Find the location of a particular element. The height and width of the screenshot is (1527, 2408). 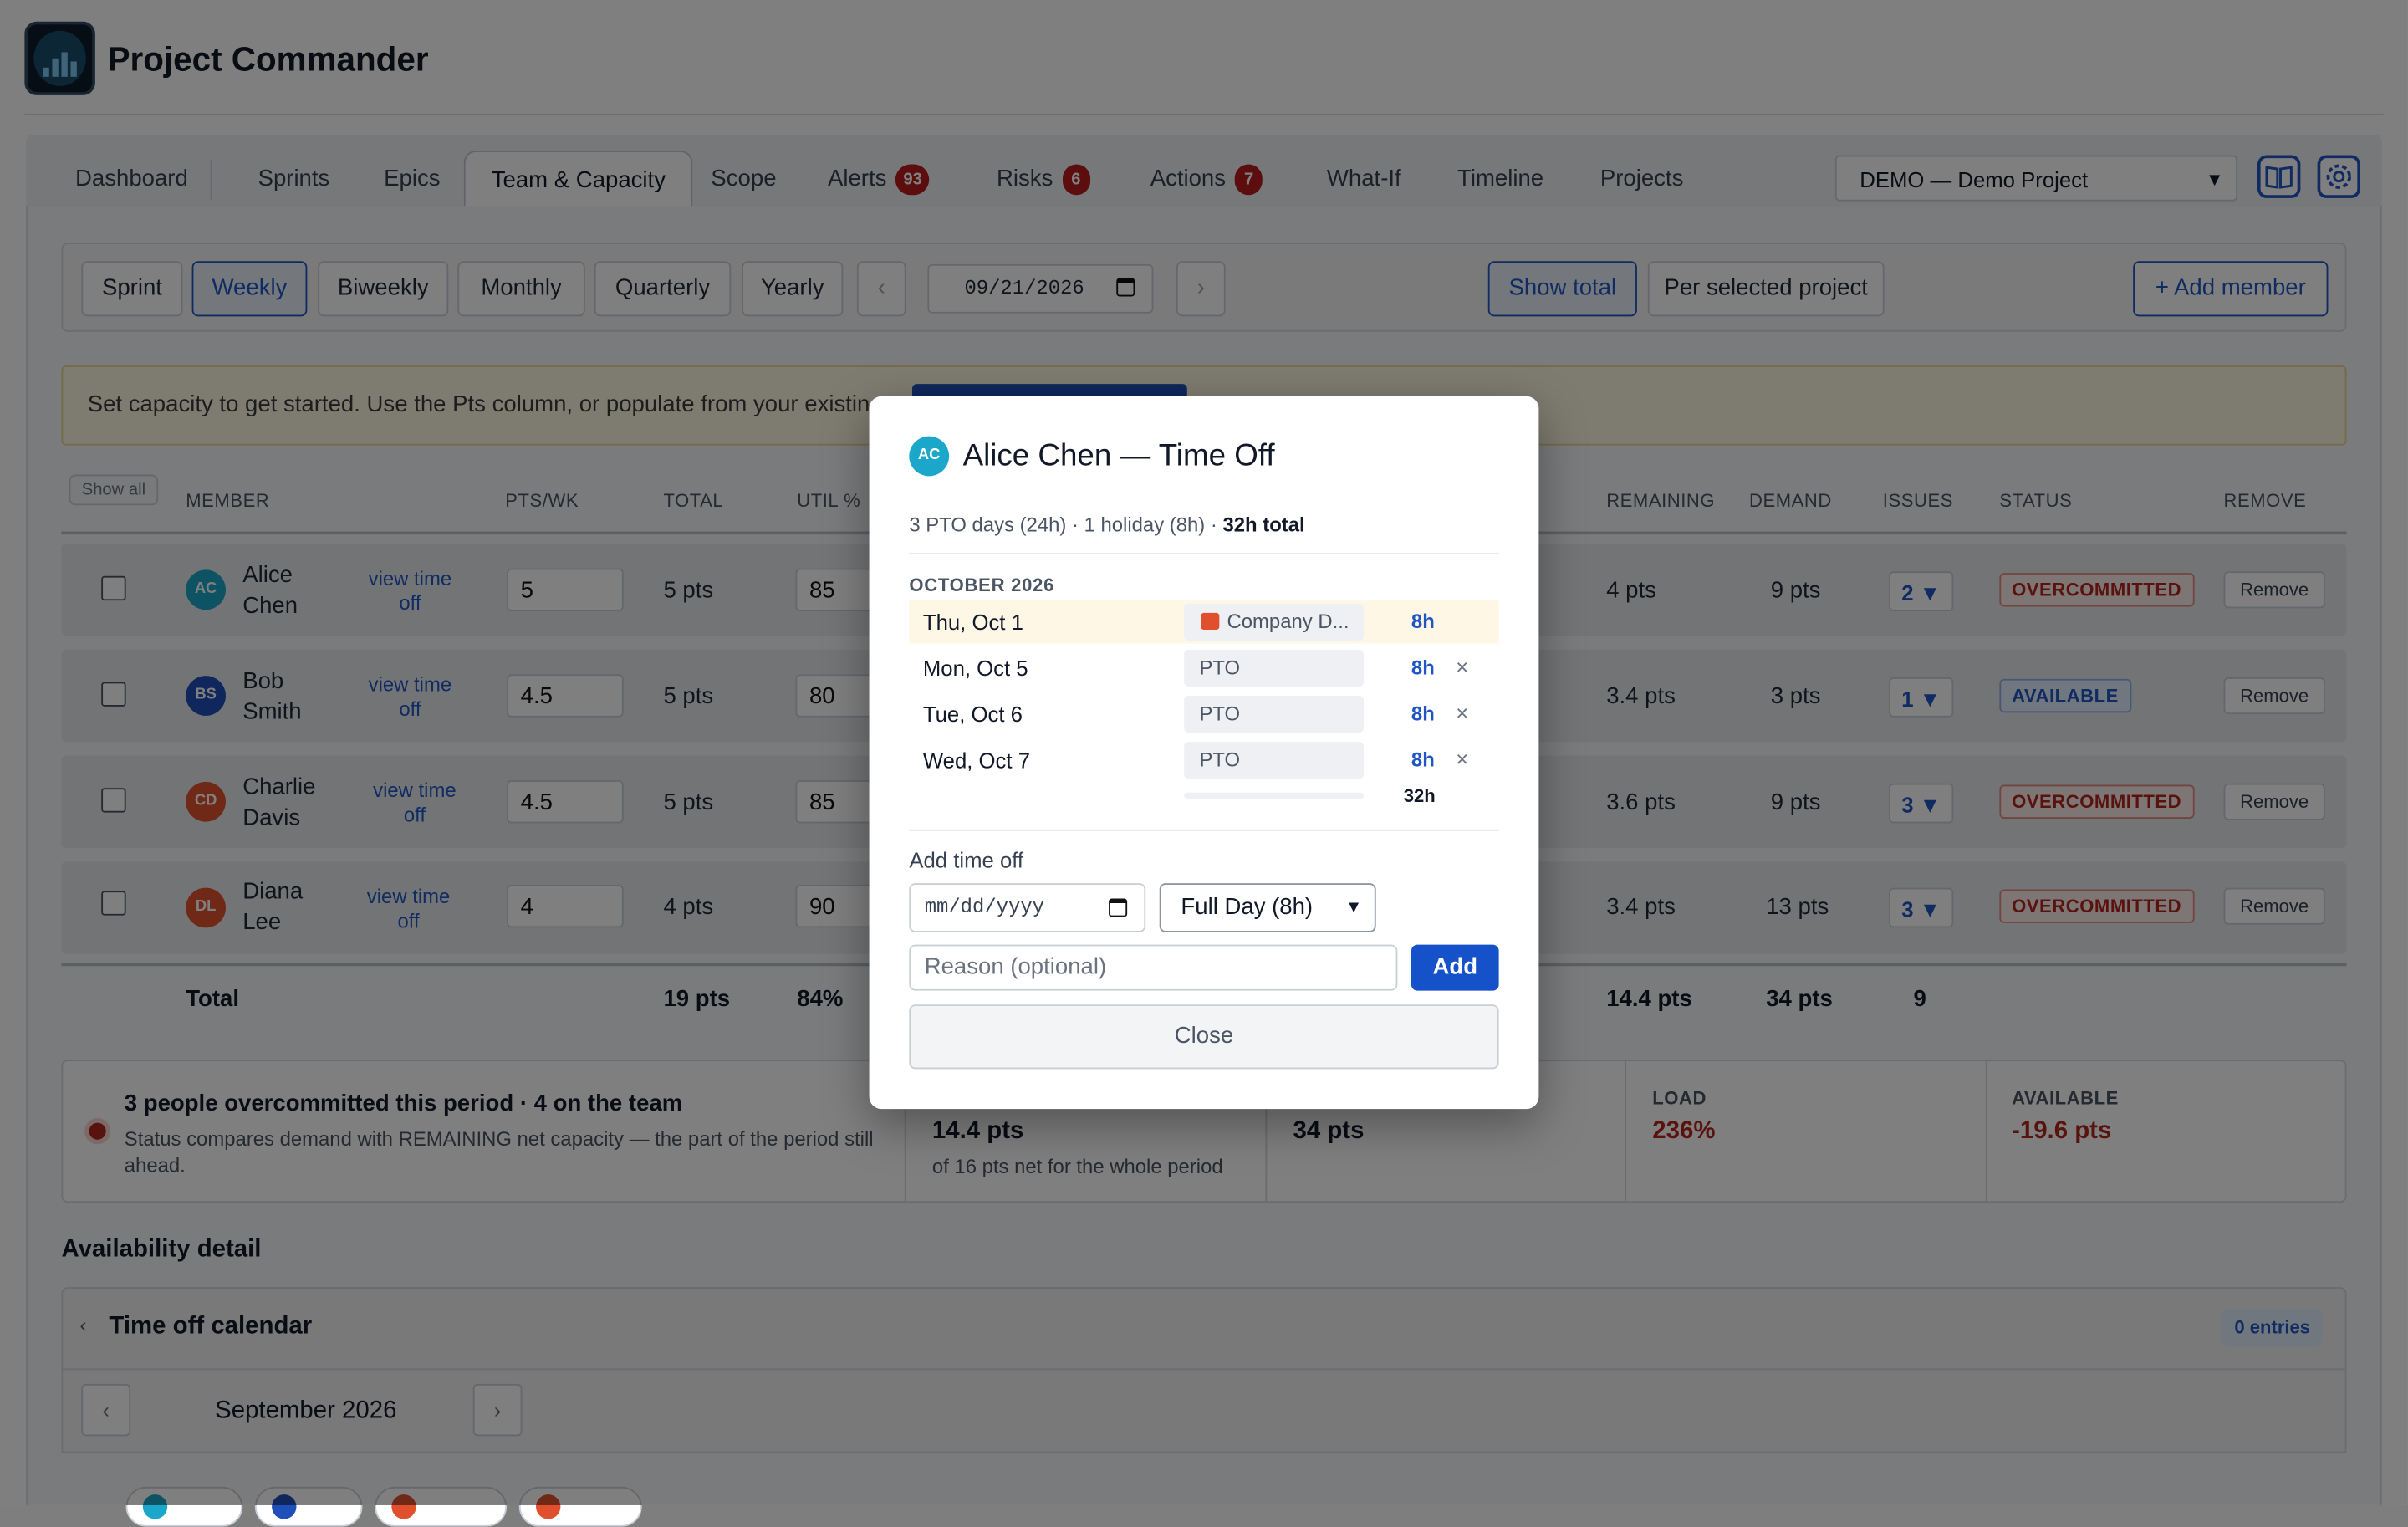

time-off-entry: Thu, Oct 1 Company D... 8h is located at coordinates (1204, 622).